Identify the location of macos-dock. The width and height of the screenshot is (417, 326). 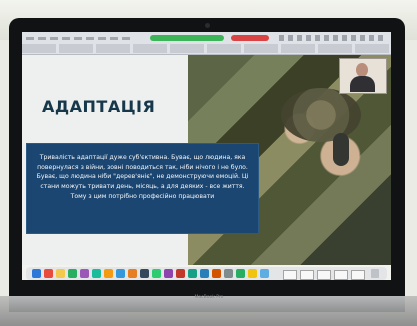
(206, 273).